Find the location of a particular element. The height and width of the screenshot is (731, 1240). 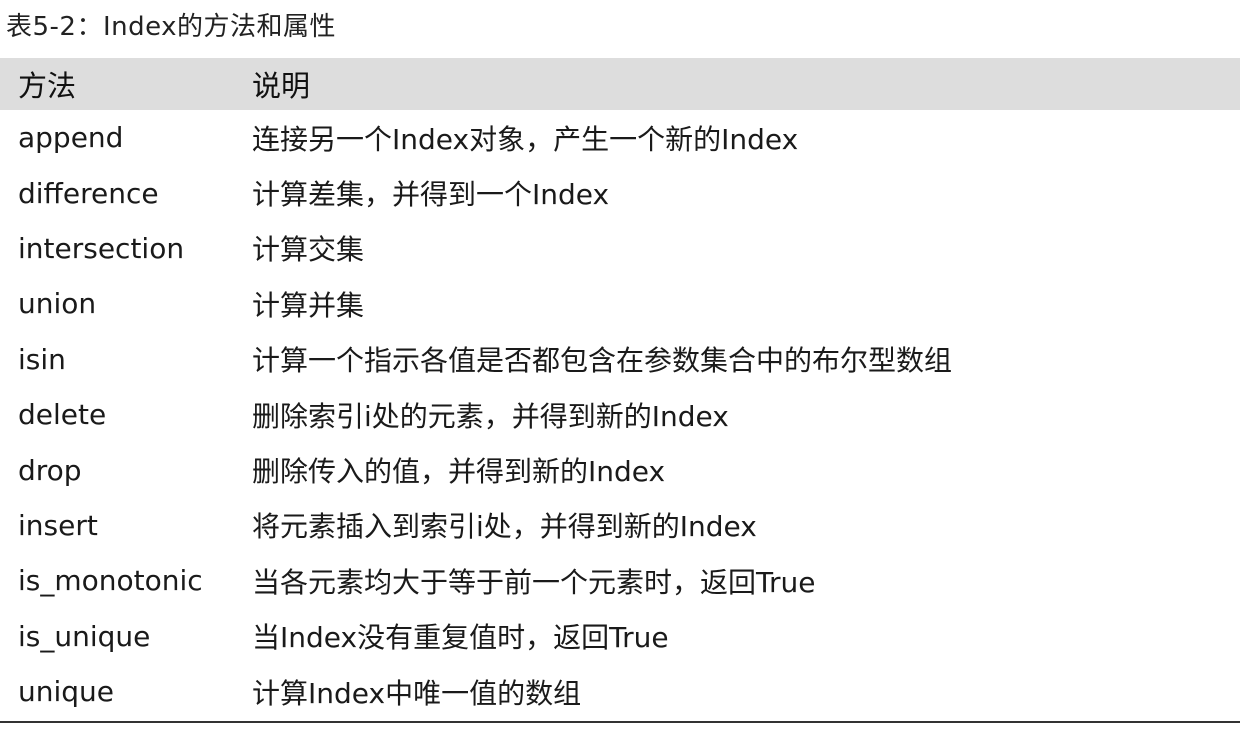

method-description: 将元素插入到索引i处，并得到新的Index is located at coordinates (504, 527).